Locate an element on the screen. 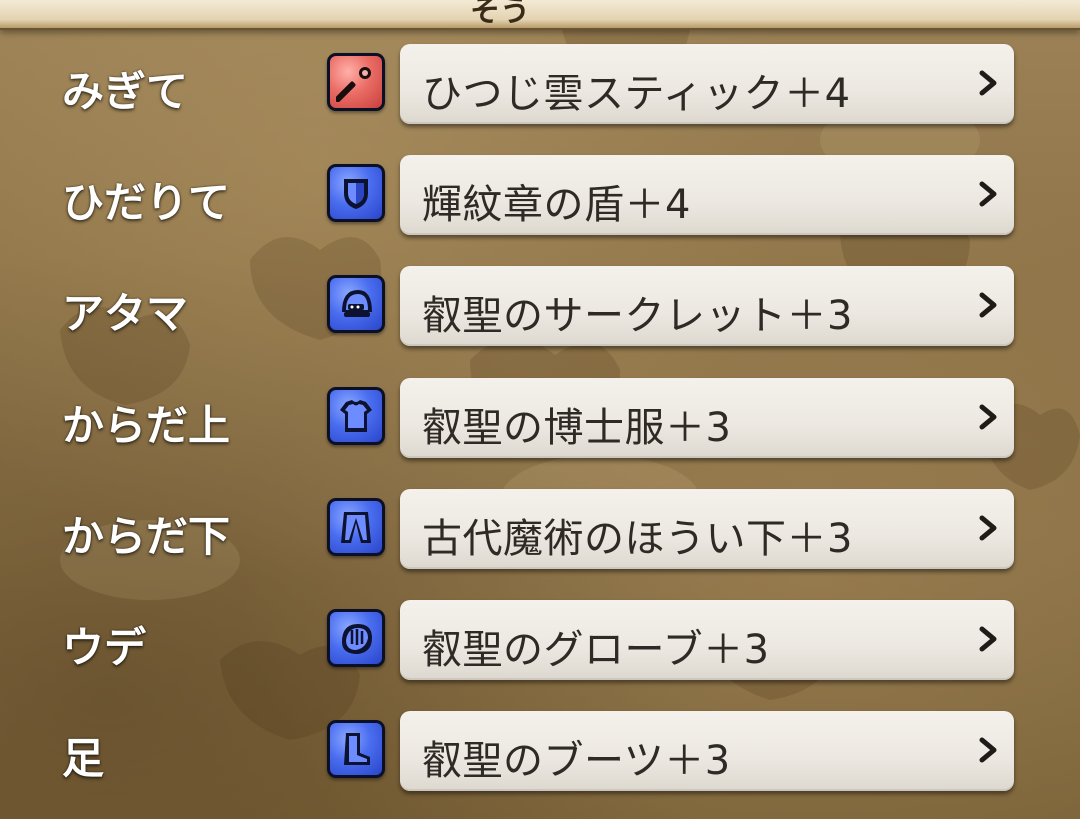 Image resolution: width=1080 pixels, height=819 pixels. armor-icon-graphic is located at coordinates (356, 416).